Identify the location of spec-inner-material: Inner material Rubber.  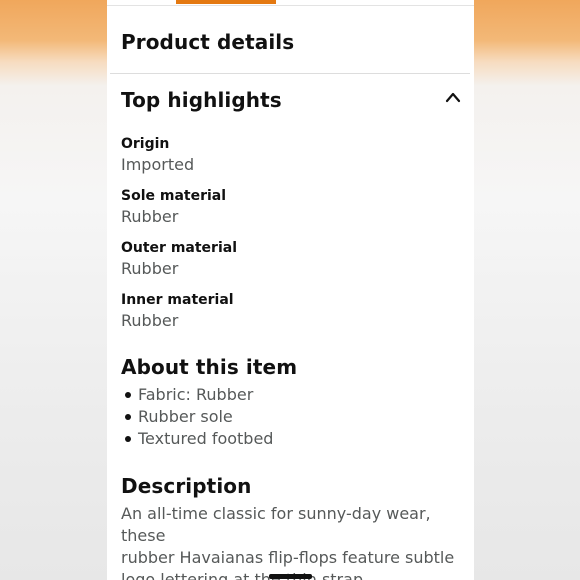
(177, 312).